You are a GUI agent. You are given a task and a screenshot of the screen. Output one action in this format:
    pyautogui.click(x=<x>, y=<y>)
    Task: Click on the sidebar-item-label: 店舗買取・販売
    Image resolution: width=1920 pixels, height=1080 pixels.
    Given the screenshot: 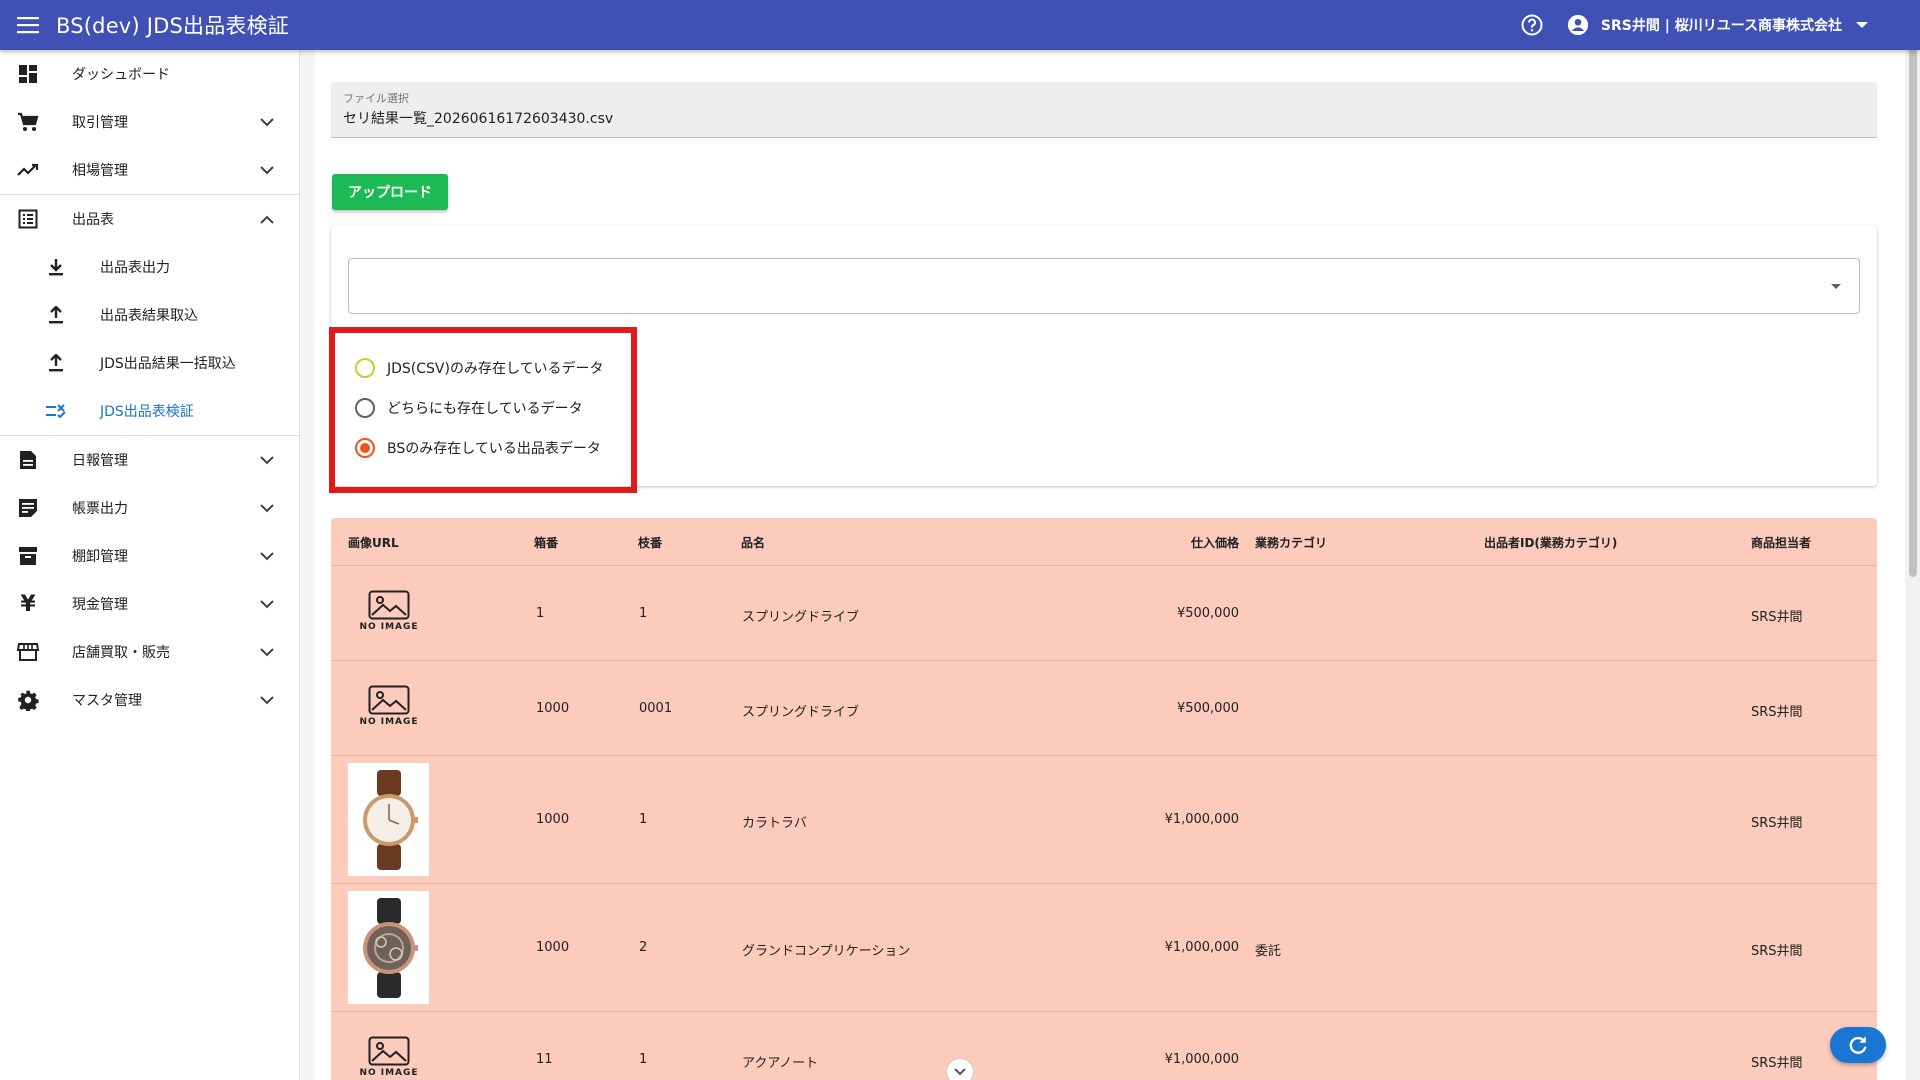 What is the action you would take?
    pyautogui.click(x=121, y=653)
    